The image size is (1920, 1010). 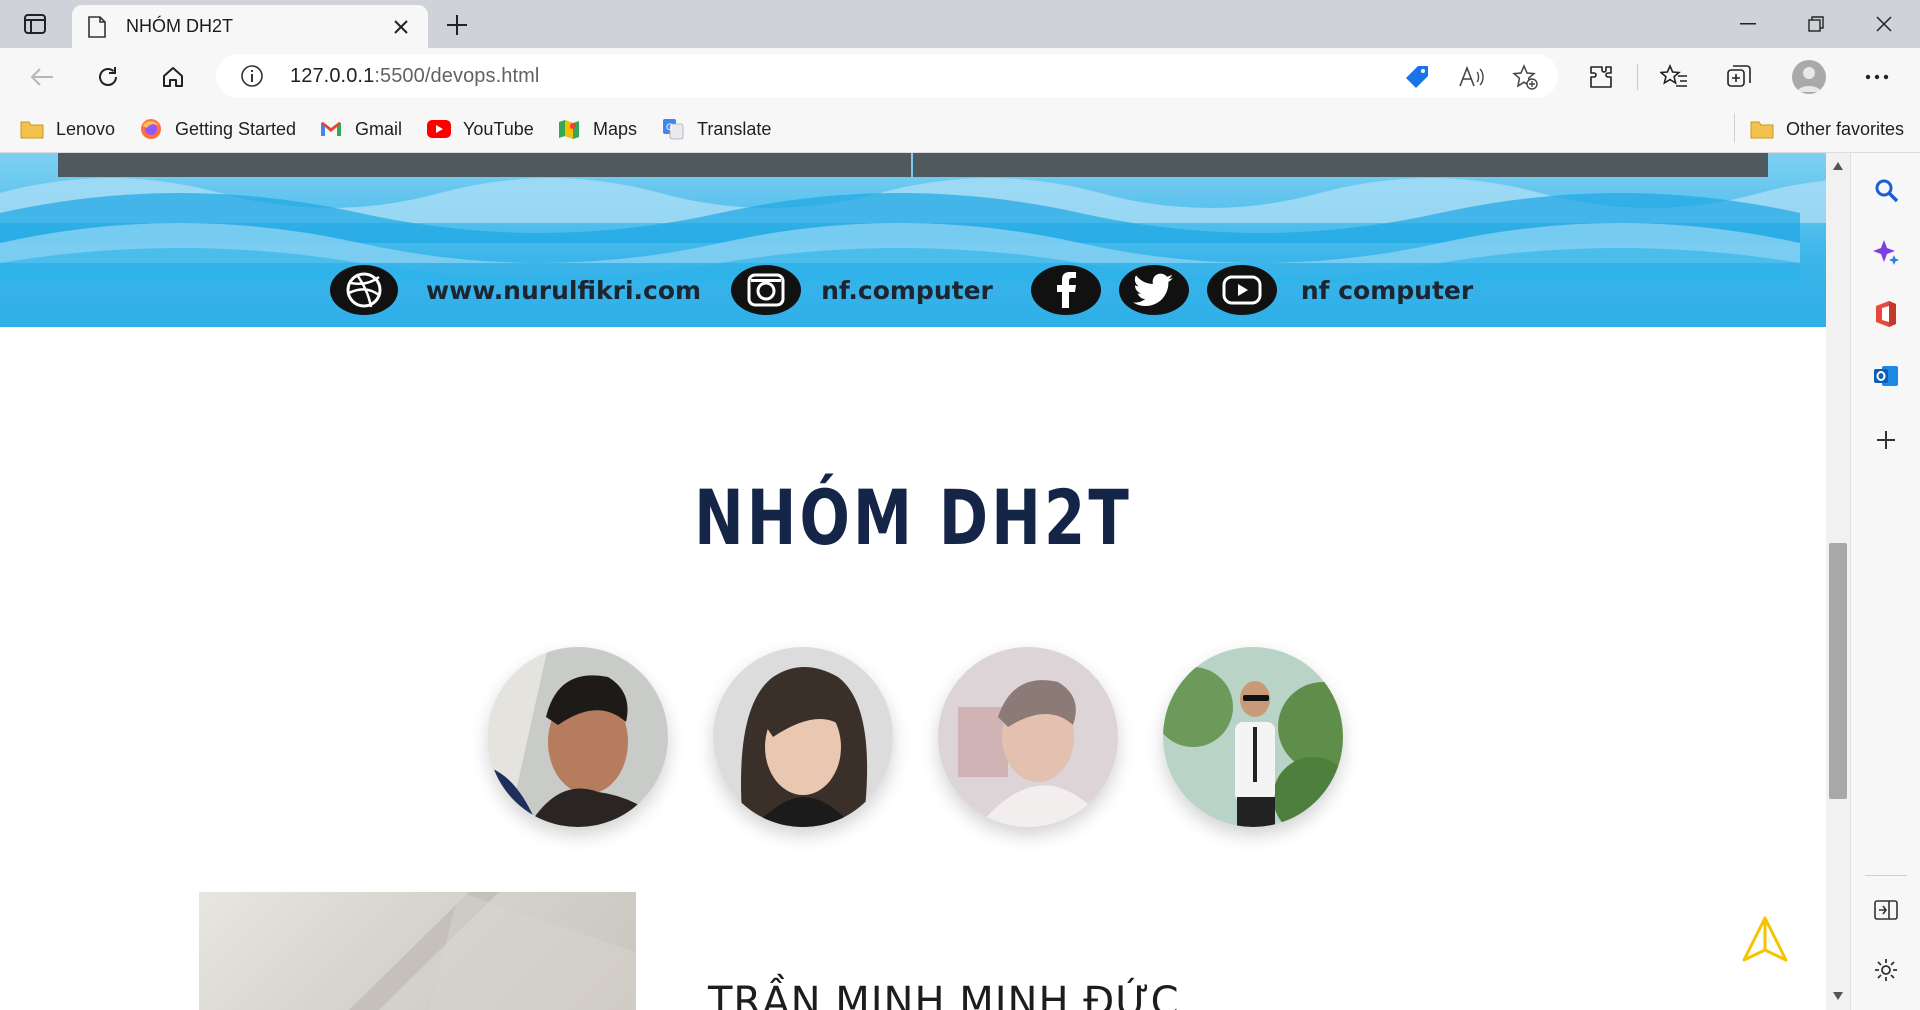 I want to click on social-name-text: nf computer, so click(x=1387, y=290).